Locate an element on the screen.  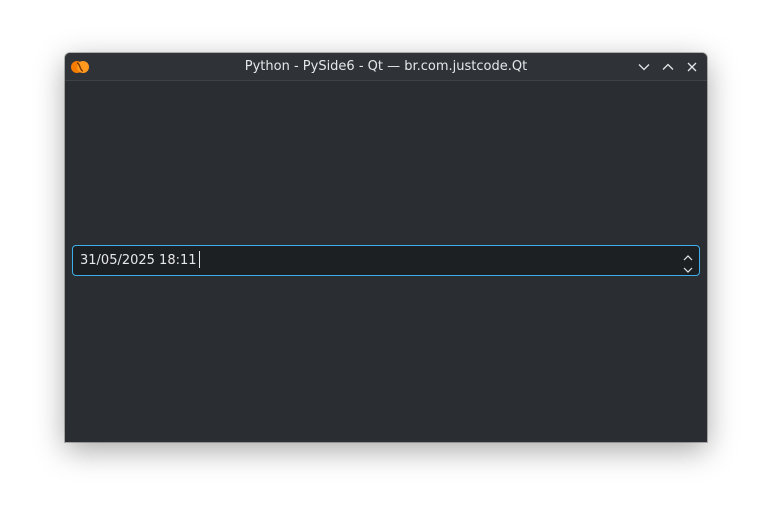
maximize-button is located at coordinates (668, 67).